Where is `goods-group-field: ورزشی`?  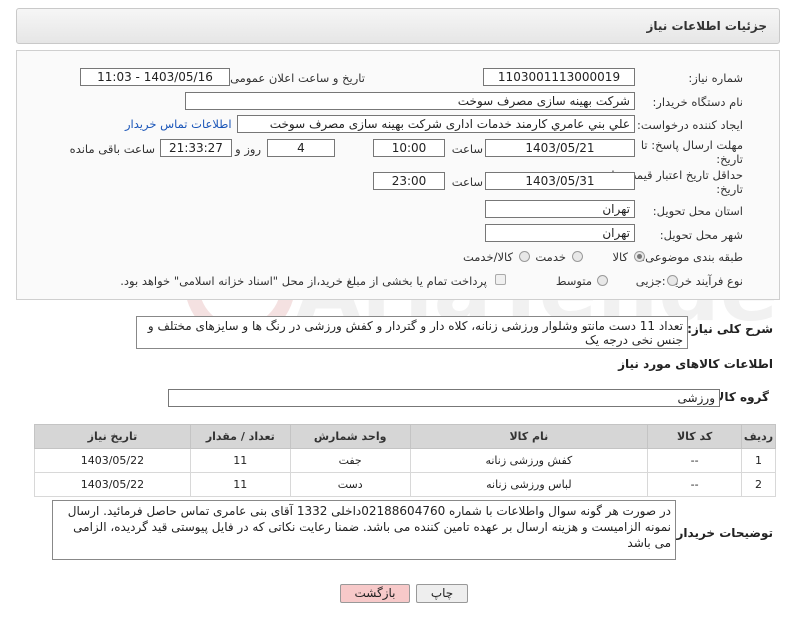 goods-group-field: ورزشی is located at coordinates (444, 398).